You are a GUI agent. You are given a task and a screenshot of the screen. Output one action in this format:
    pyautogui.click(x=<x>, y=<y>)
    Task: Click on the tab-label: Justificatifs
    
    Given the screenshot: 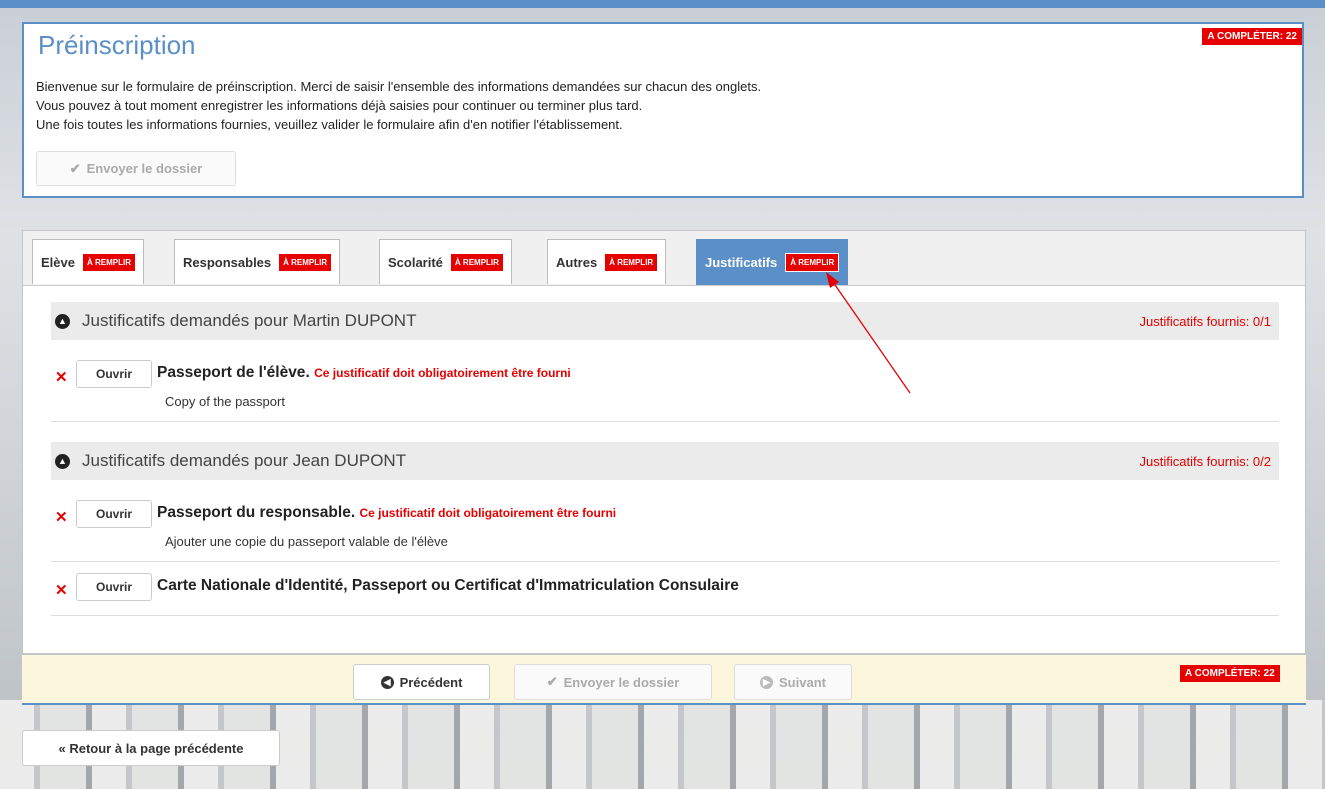 What is the action you would take?
    pyautogui.click(x=741, y=262)
    